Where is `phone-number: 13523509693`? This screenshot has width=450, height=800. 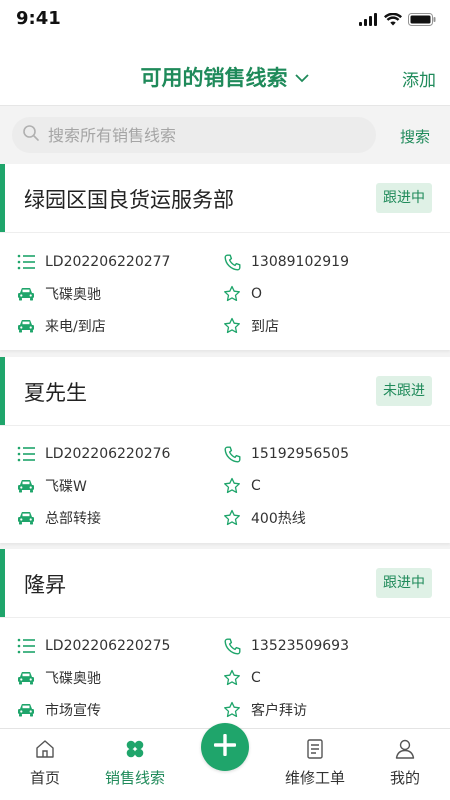 phone-number: 13523509693 is located at coordinates (300, 646).